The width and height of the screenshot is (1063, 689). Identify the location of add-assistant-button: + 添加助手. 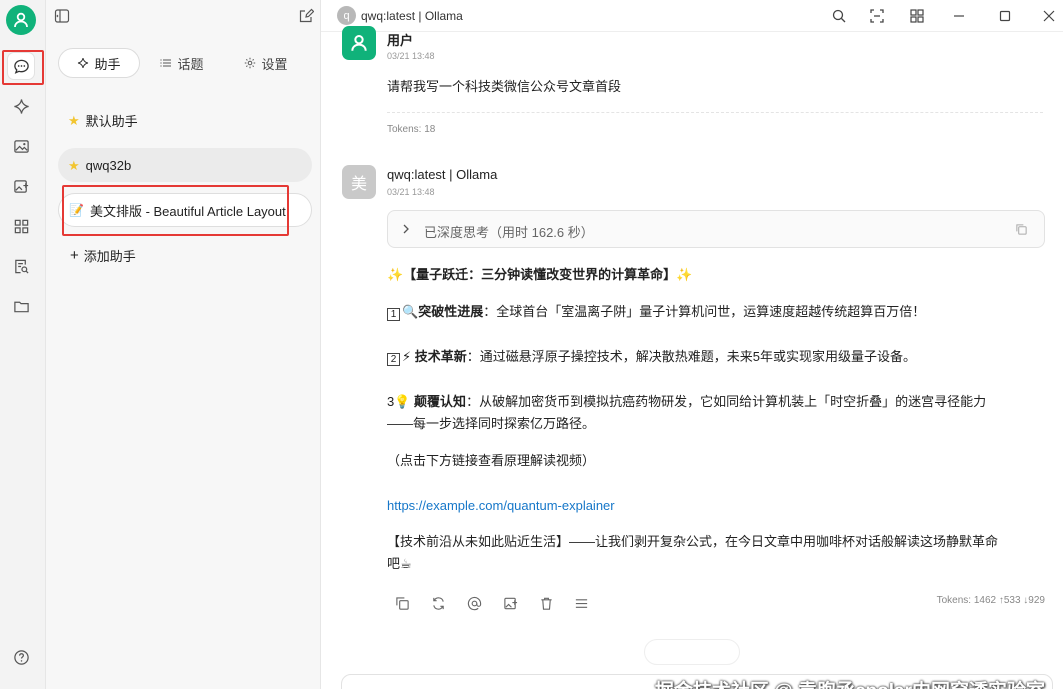
(103, 255).